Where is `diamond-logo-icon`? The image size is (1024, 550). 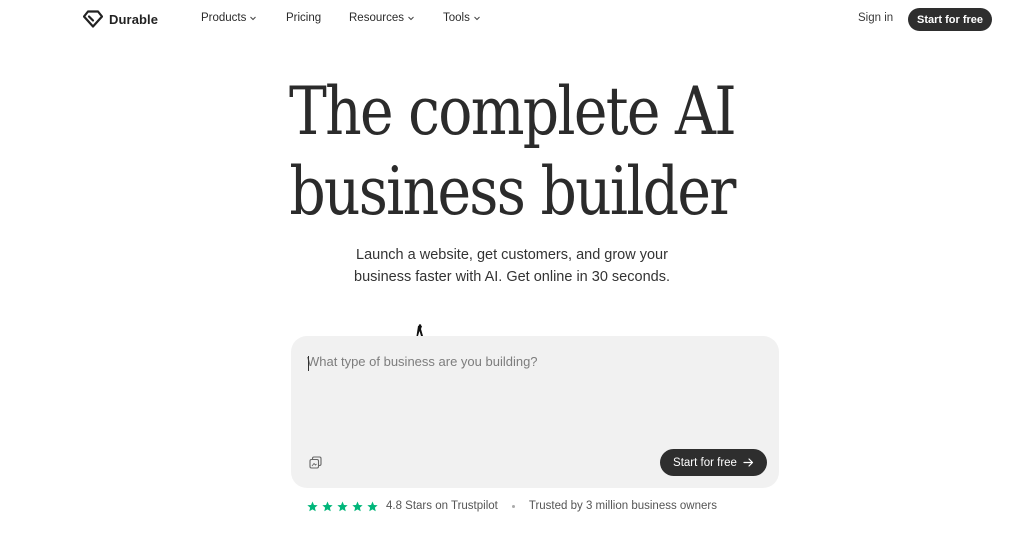 diamond-logo-icon is located at coordinates (93, 19).